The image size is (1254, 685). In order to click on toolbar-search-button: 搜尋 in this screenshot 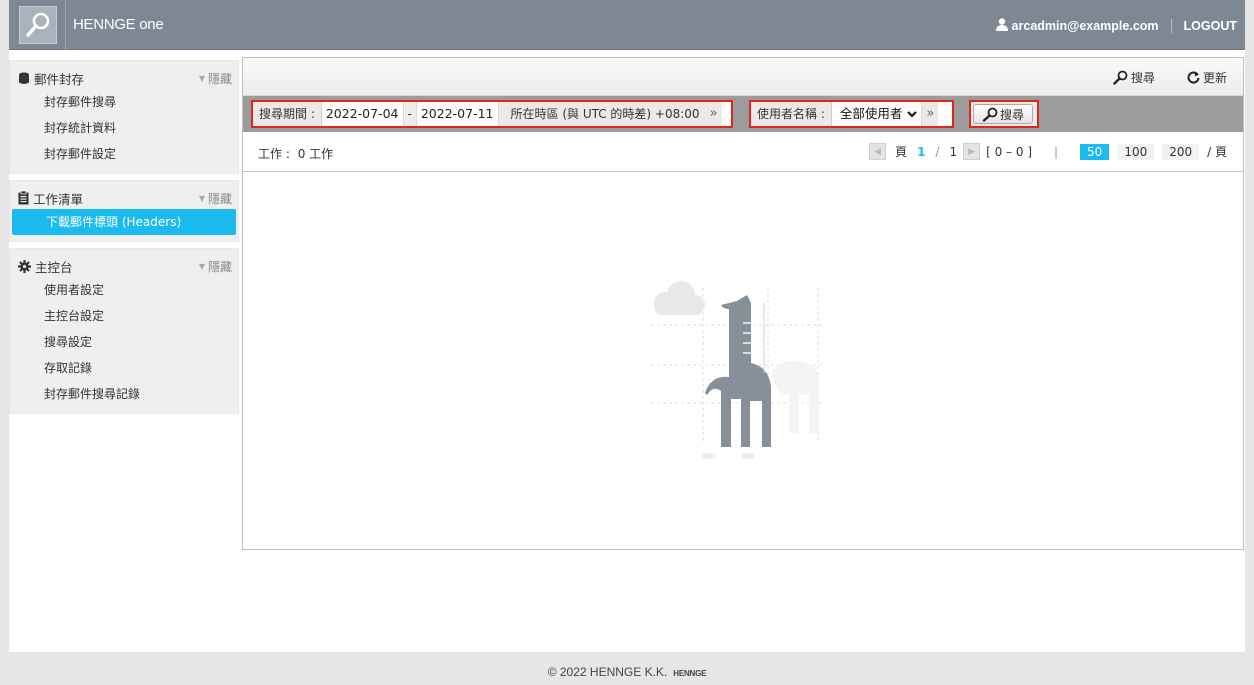, I will do `click(1134, 77)`.